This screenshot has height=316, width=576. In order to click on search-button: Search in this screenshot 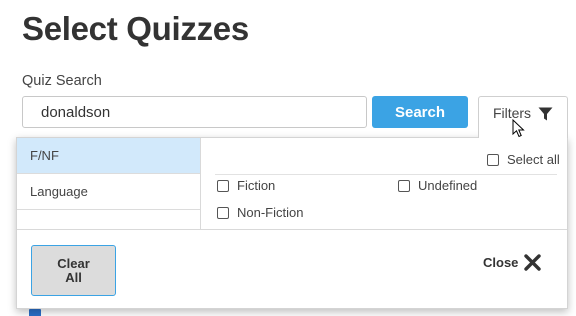, I will do `click(420, 112)`.